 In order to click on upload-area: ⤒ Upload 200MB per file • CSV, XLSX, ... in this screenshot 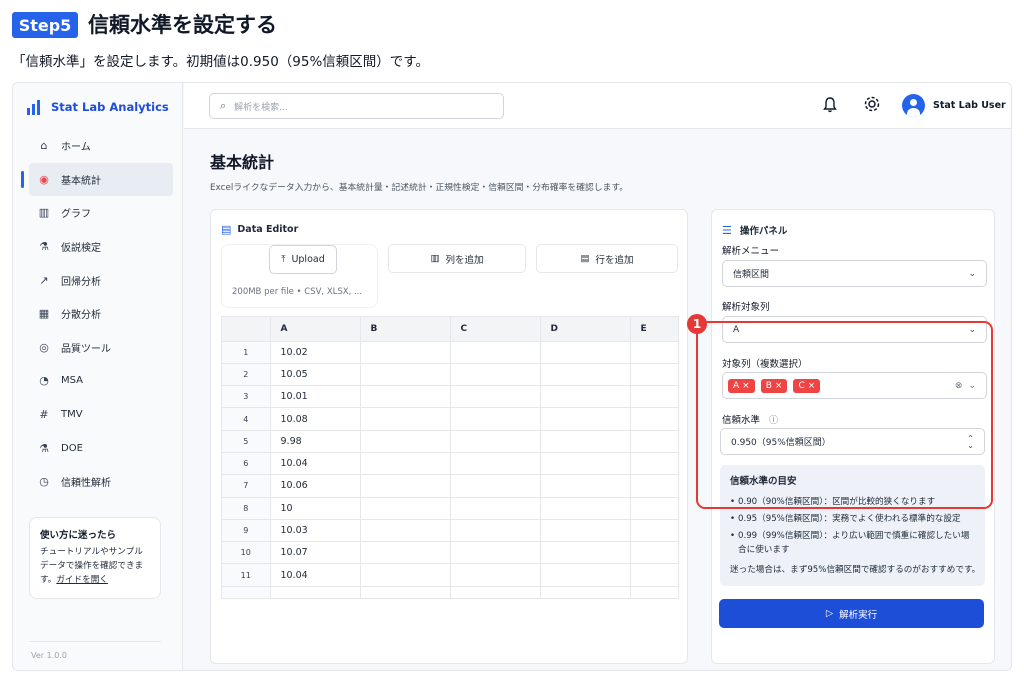, I will do `click(299, 276)`.